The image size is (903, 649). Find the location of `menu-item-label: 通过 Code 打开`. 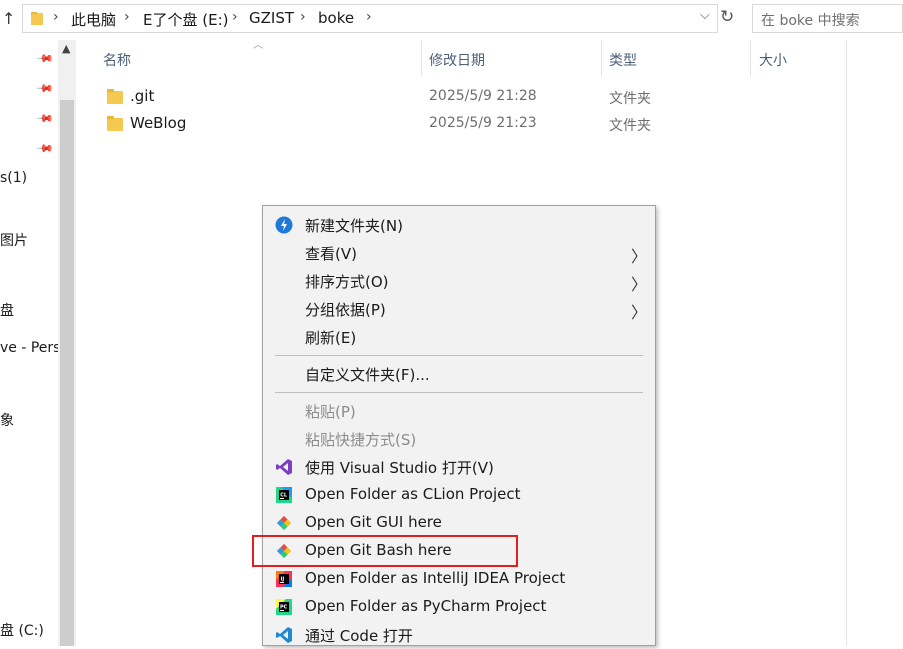

menu-item-label: 通过 Code 打开 is located at coordinates (359, 636).